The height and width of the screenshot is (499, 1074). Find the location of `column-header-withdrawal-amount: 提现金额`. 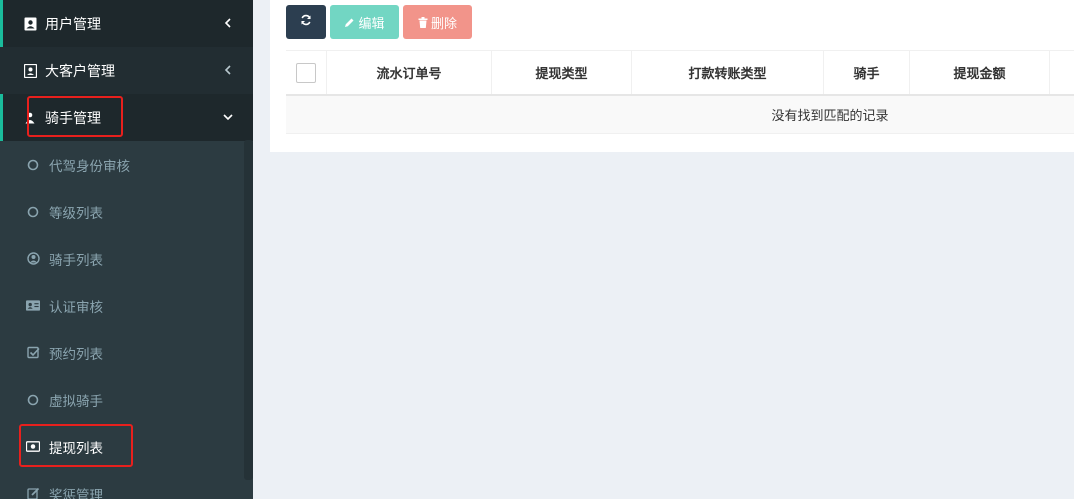

column-header-withdrawal-amount: 提现金额 is located at coordinates (980, 72).